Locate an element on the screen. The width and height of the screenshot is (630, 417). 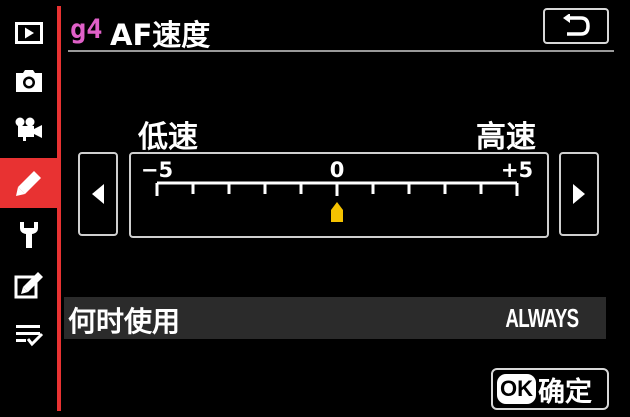
pencil-icon is located at coordinates (28, 183).